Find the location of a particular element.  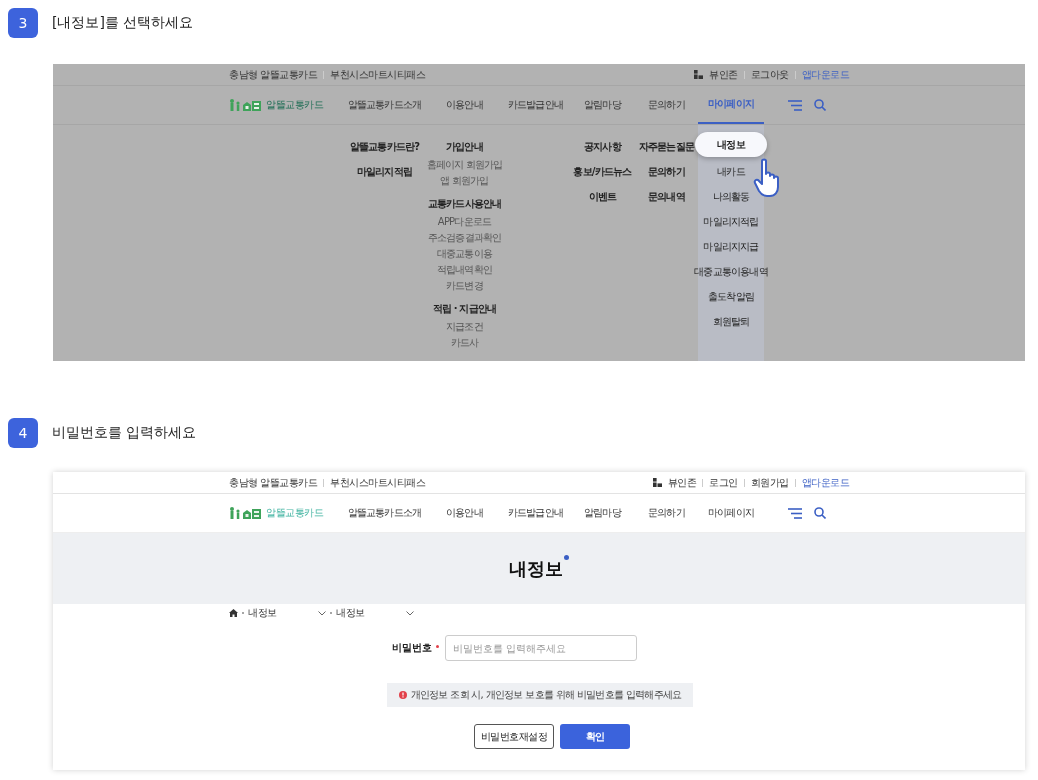

menu-item: 내정보 is located at coordinates (731, 144).